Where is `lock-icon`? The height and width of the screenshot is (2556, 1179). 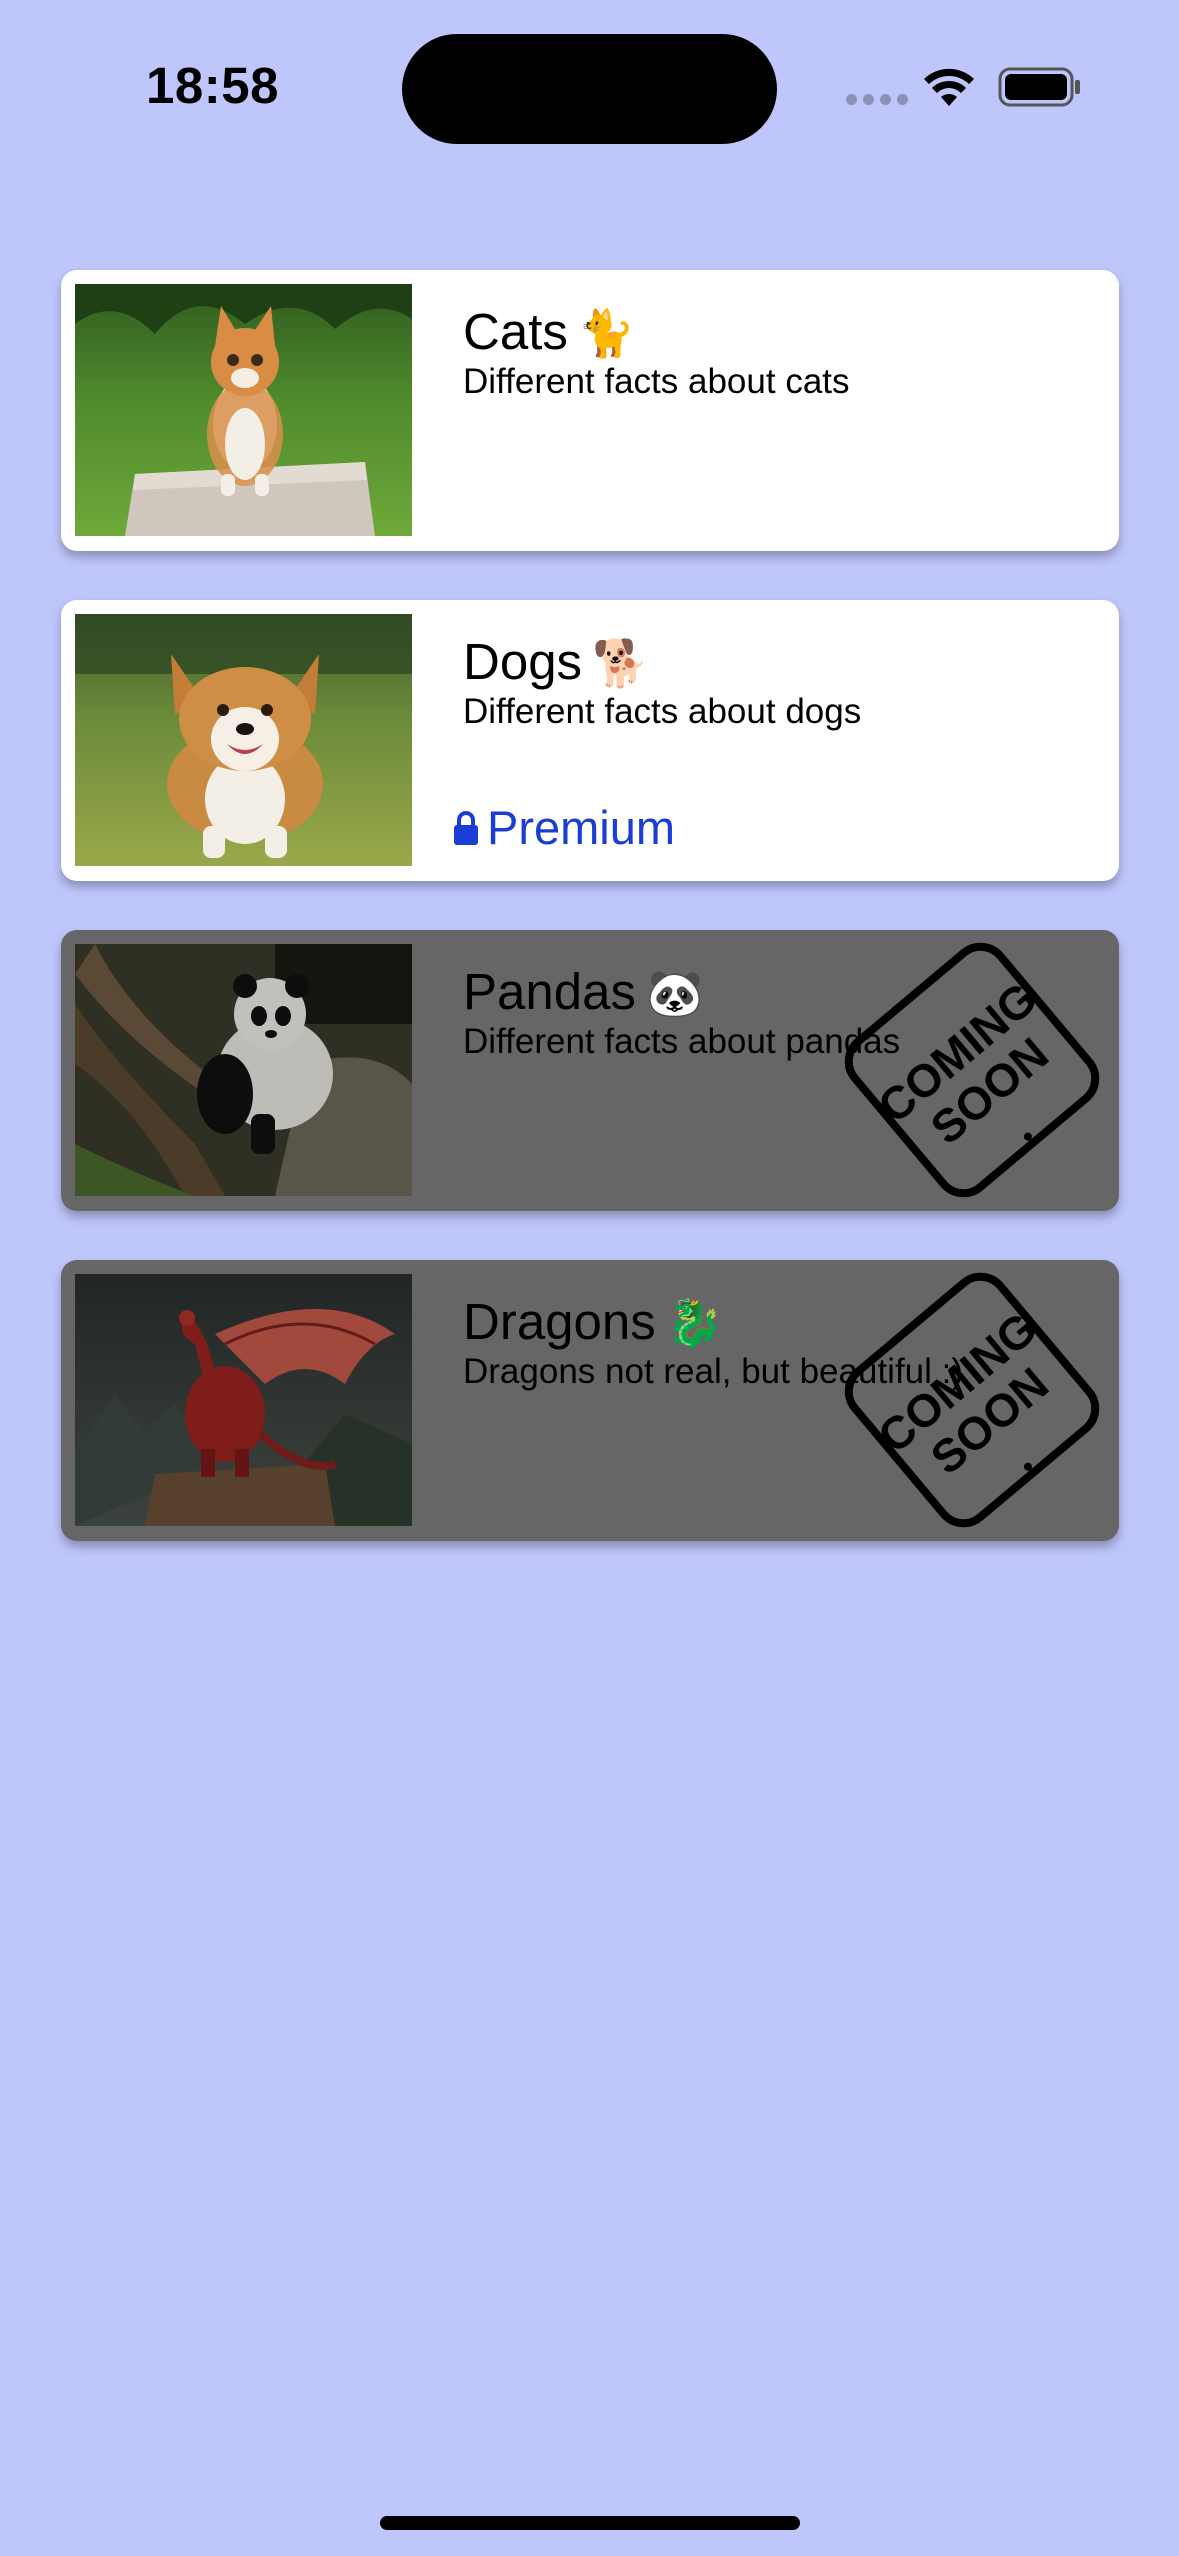
lock-icon is located at coordinates (466, 827).